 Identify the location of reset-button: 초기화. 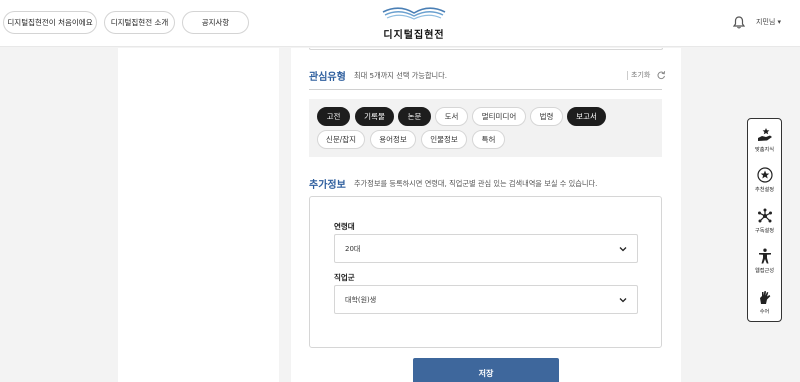
(646, 75).